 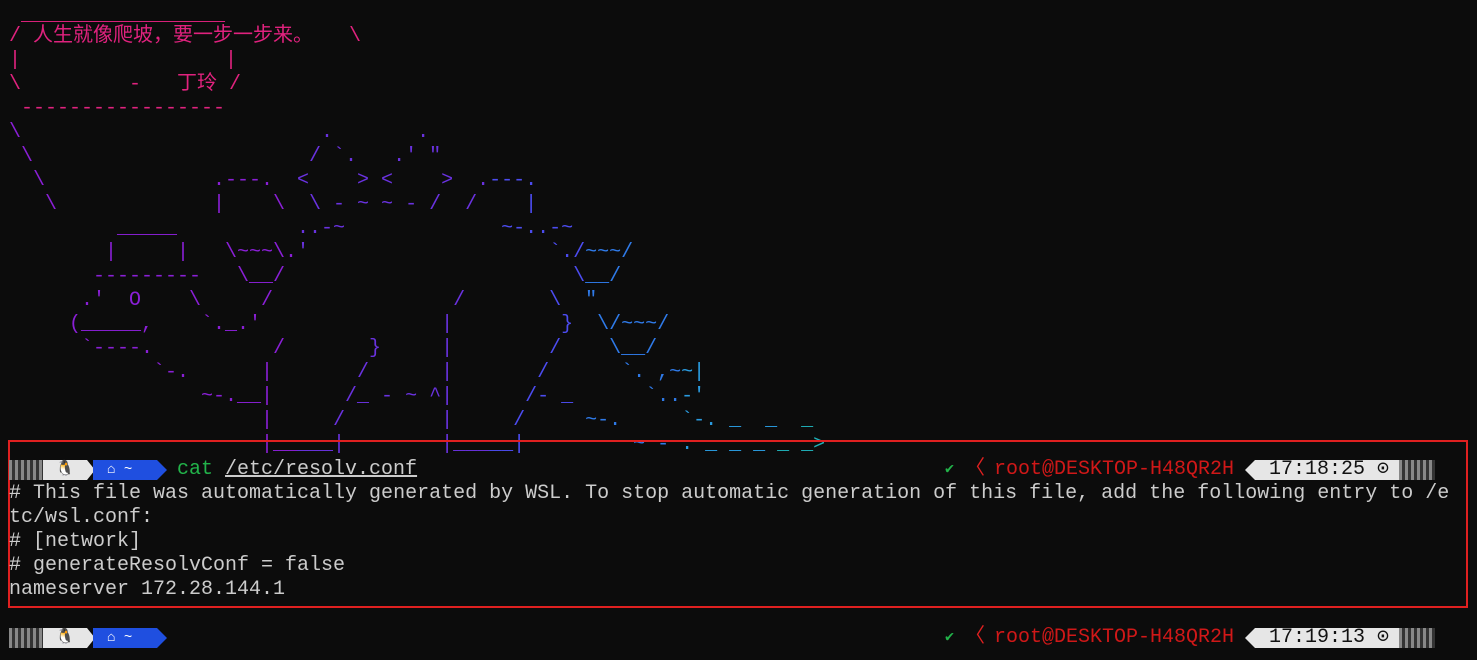 What do you see at coordinates (333, 348) in the screenshot?
I see `ascii-art-line: `----. / } | / \__/` at bounding box center [333, 348].